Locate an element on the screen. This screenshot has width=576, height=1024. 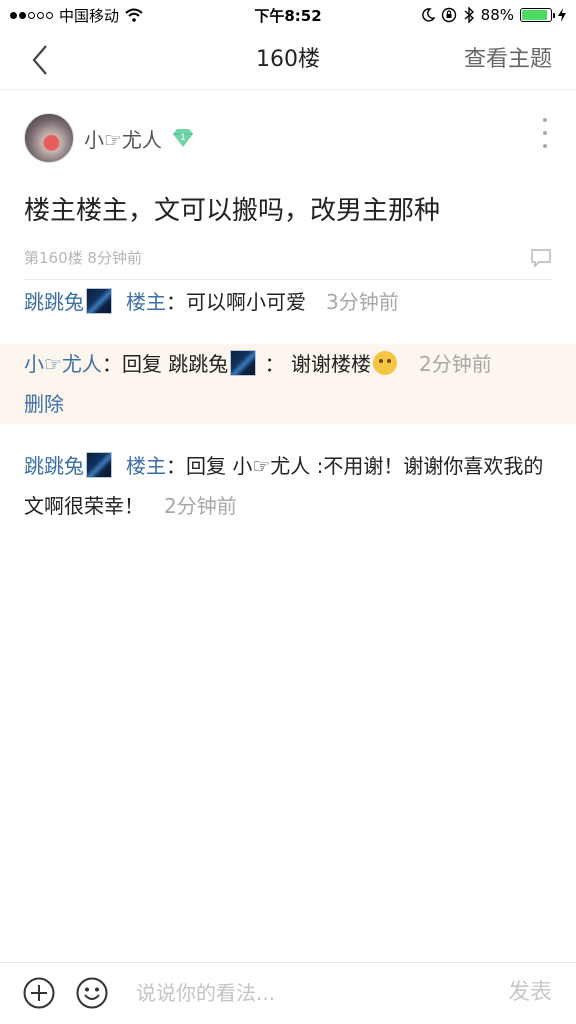
avatar is located at coordinates (49, 138).